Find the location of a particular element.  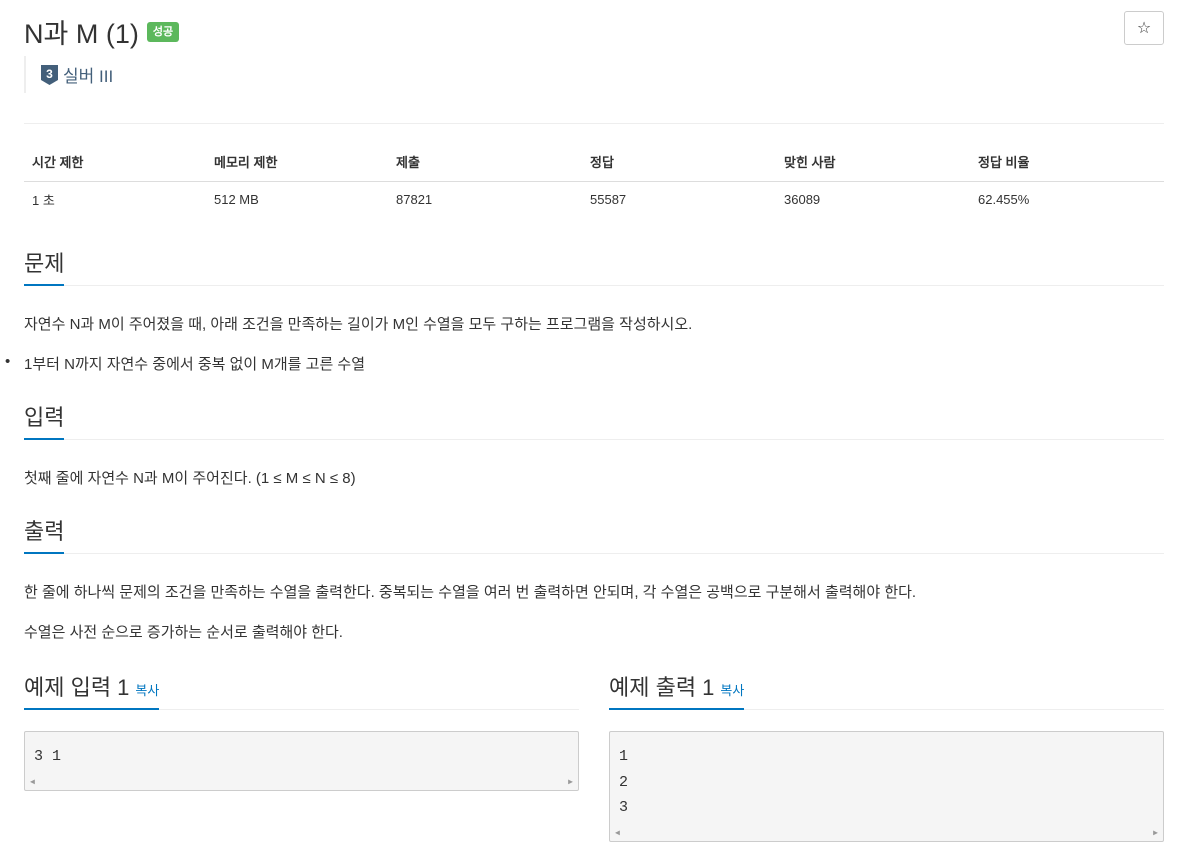

copy-input-button: 복사 is located at coordinates (147, 690).